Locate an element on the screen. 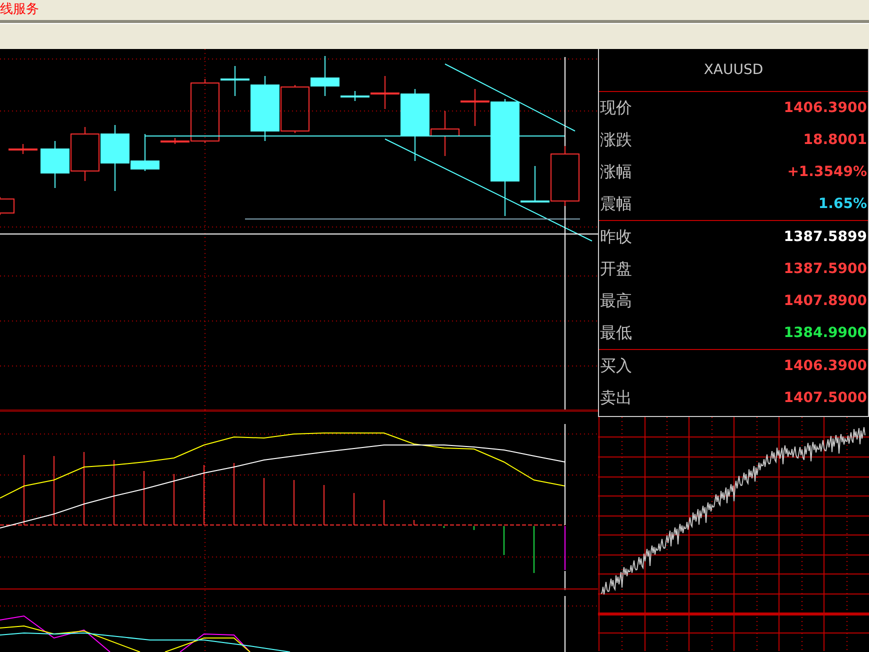 The image size is (869, 652). window-title: 线服务 is located at coordinates (19, 10).